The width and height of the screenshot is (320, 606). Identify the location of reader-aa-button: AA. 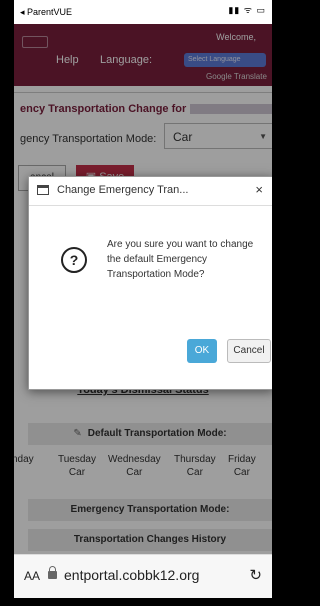
(32, 576).